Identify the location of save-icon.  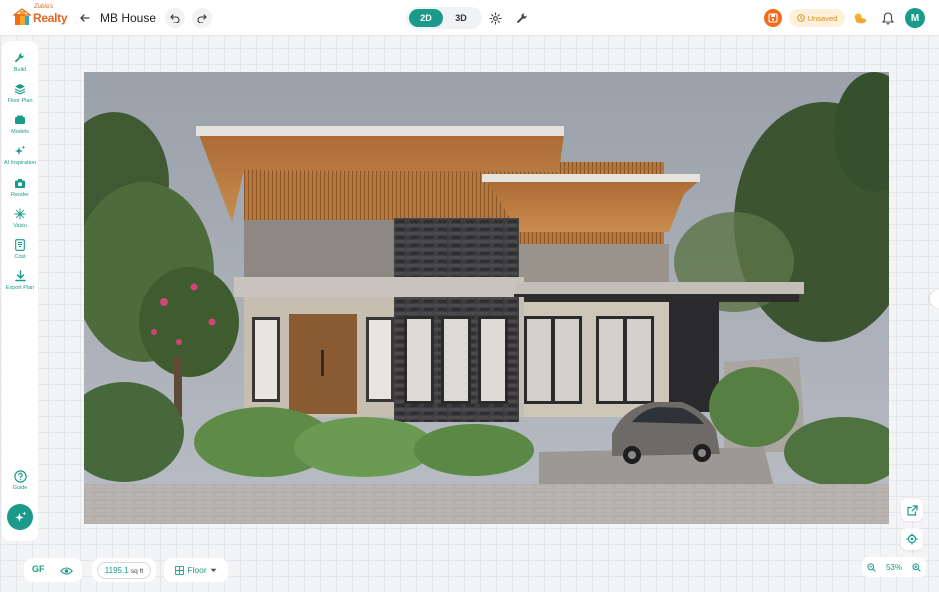
(773, 18).